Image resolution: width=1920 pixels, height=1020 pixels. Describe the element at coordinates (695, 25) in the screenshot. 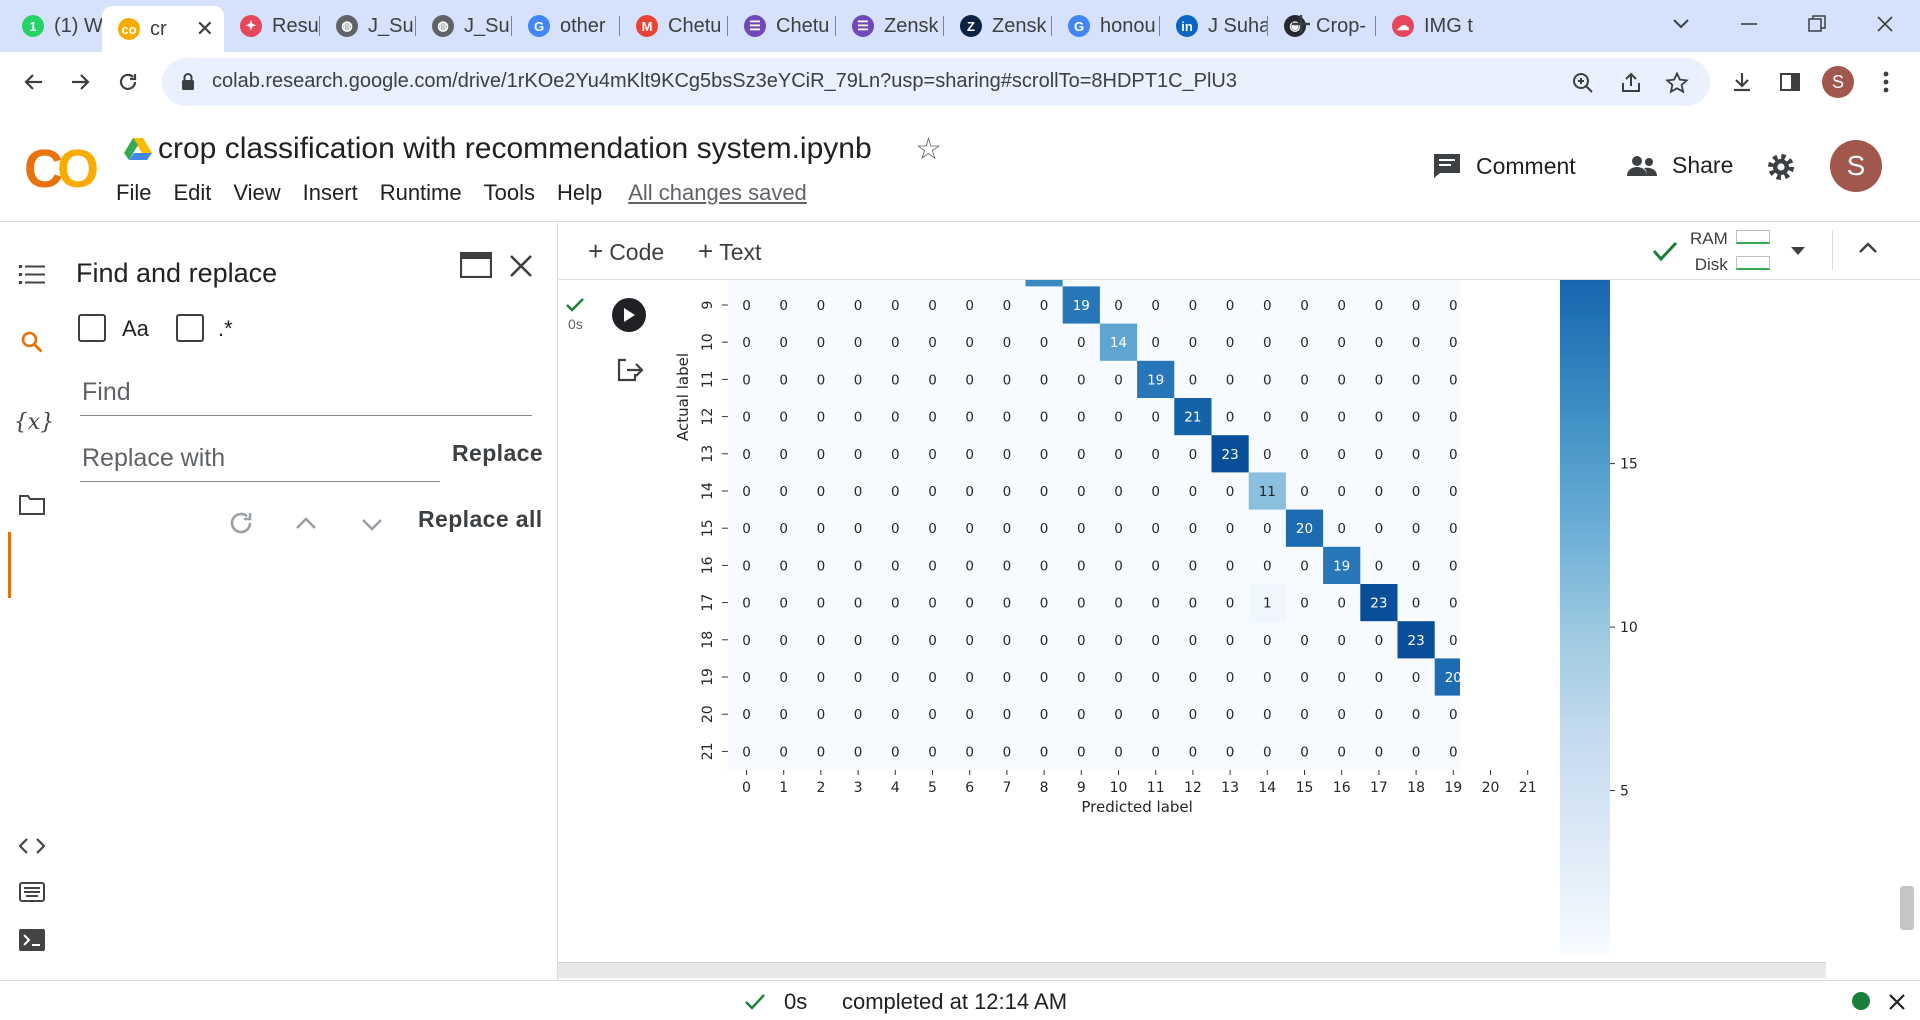

I see `tab-title: Chetu` at that location.